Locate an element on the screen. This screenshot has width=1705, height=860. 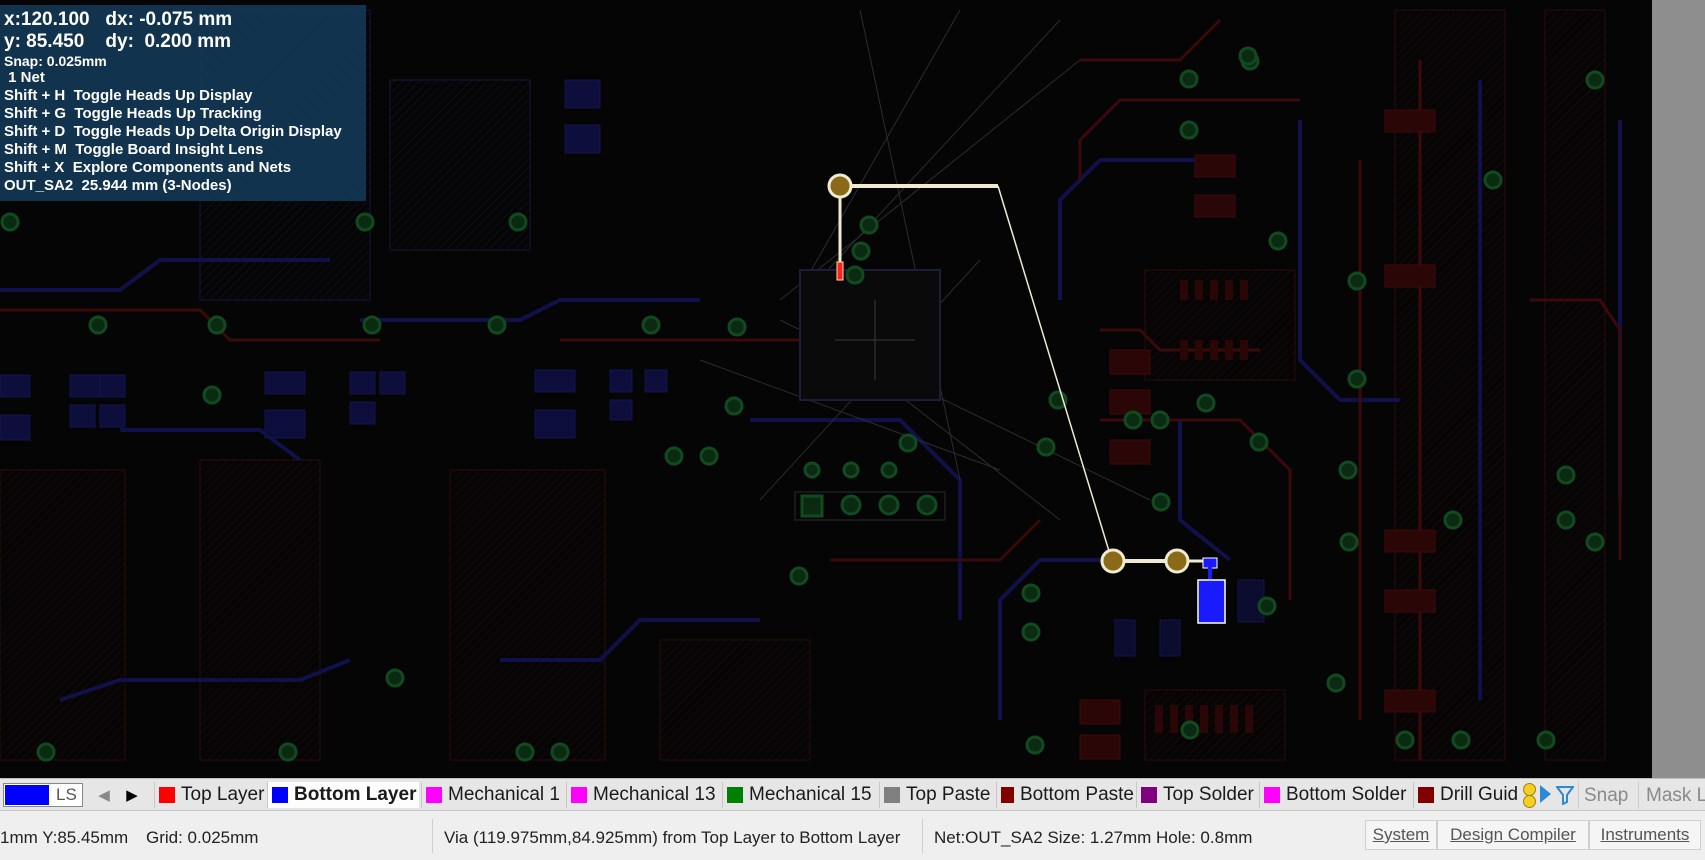
tab-top-layer: Top Layer is located at coordinates (209, 795).